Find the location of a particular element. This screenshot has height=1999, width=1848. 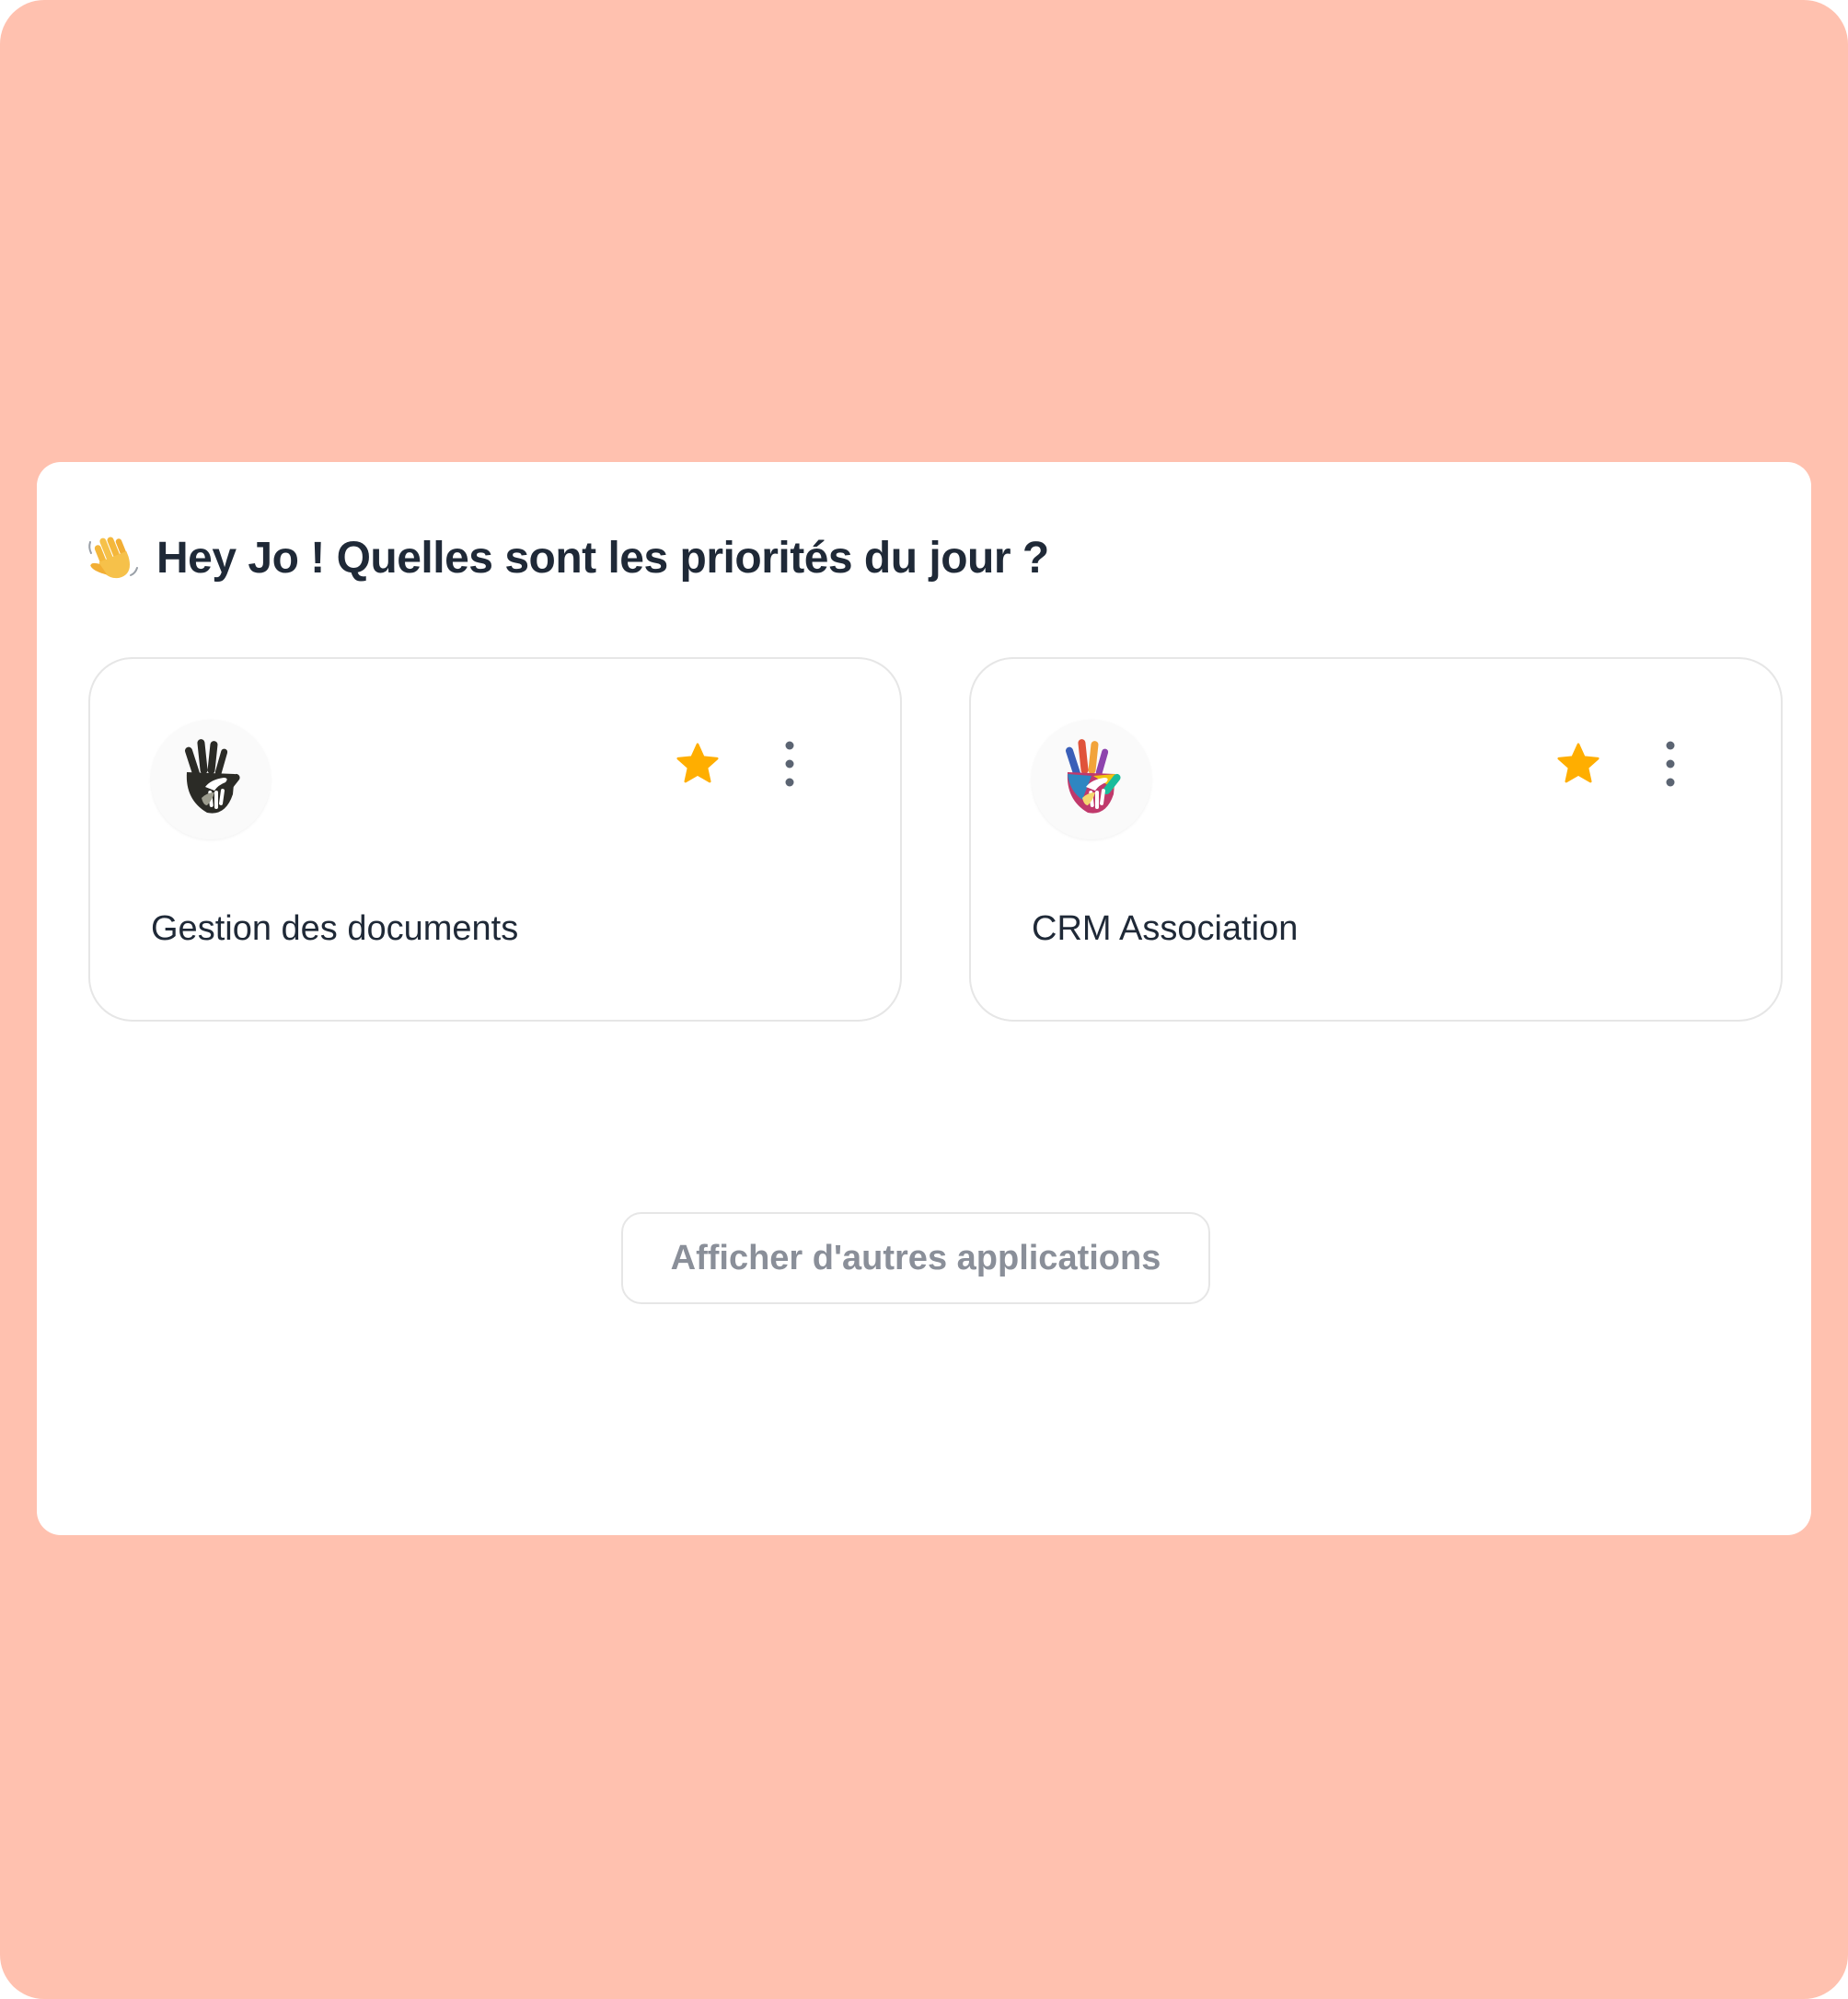

app-card-crm-association: CRM Association is located at coordinates (1376, 839).